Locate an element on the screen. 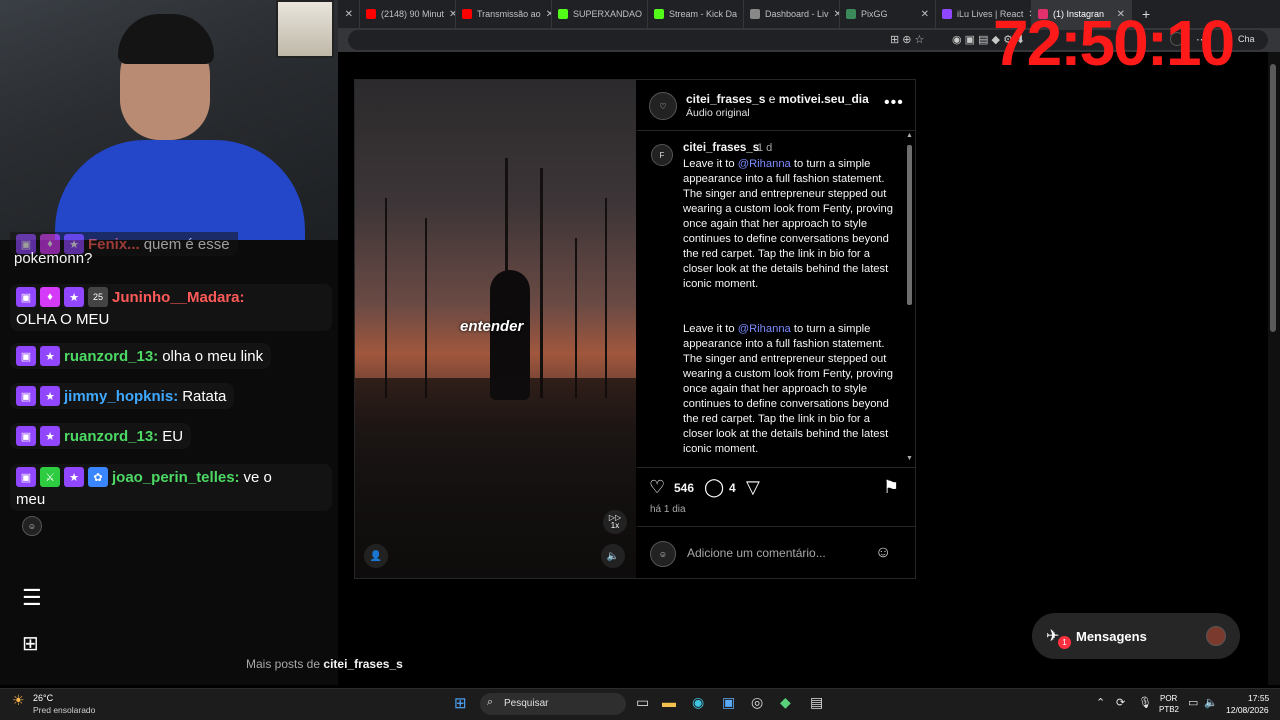 This screenshot has height=720, width=1280. unread-badge: 1 is located at coordinates (1064, 642).